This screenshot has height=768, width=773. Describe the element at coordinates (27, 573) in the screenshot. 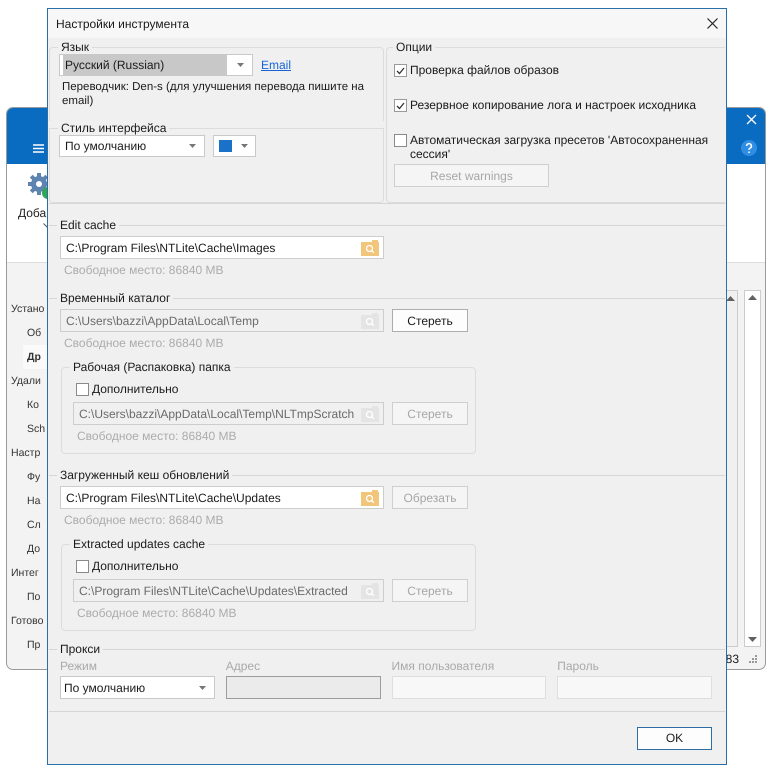

I see `sidebar-item: Интег` at that location.